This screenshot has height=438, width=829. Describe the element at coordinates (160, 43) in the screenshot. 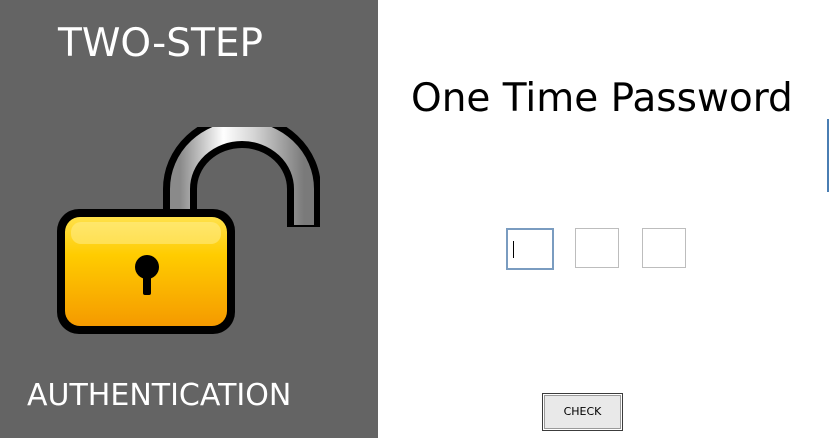

I see `brand-title-line1: TWO-STEP` at that location.